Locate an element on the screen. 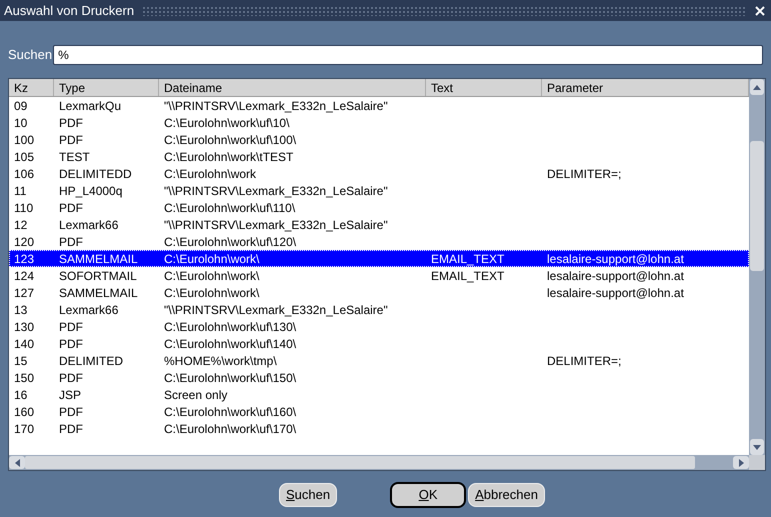  table-row: 106 DELIMITEDD C:\Eurolohn\work DELIMITER=; is located at coordinates (379, 173).